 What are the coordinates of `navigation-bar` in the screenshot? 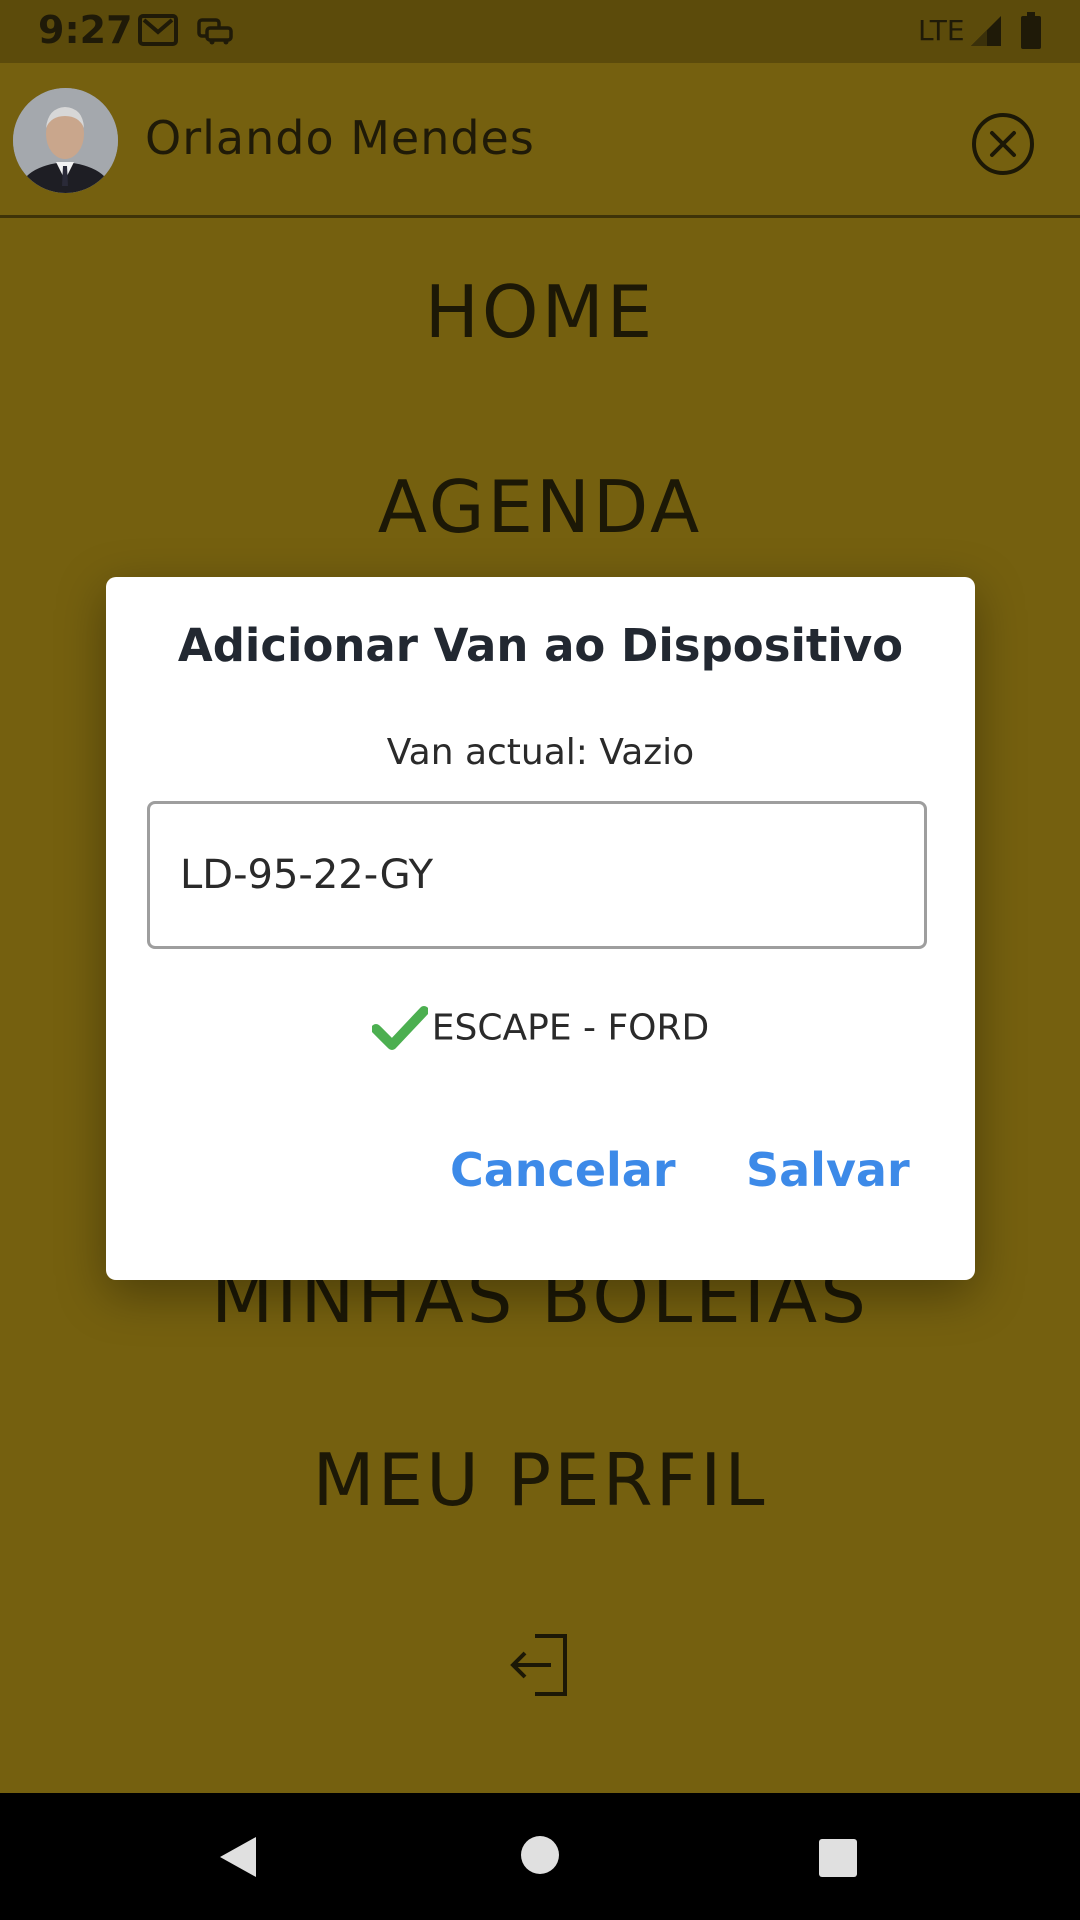 It's located at (540, 1856).